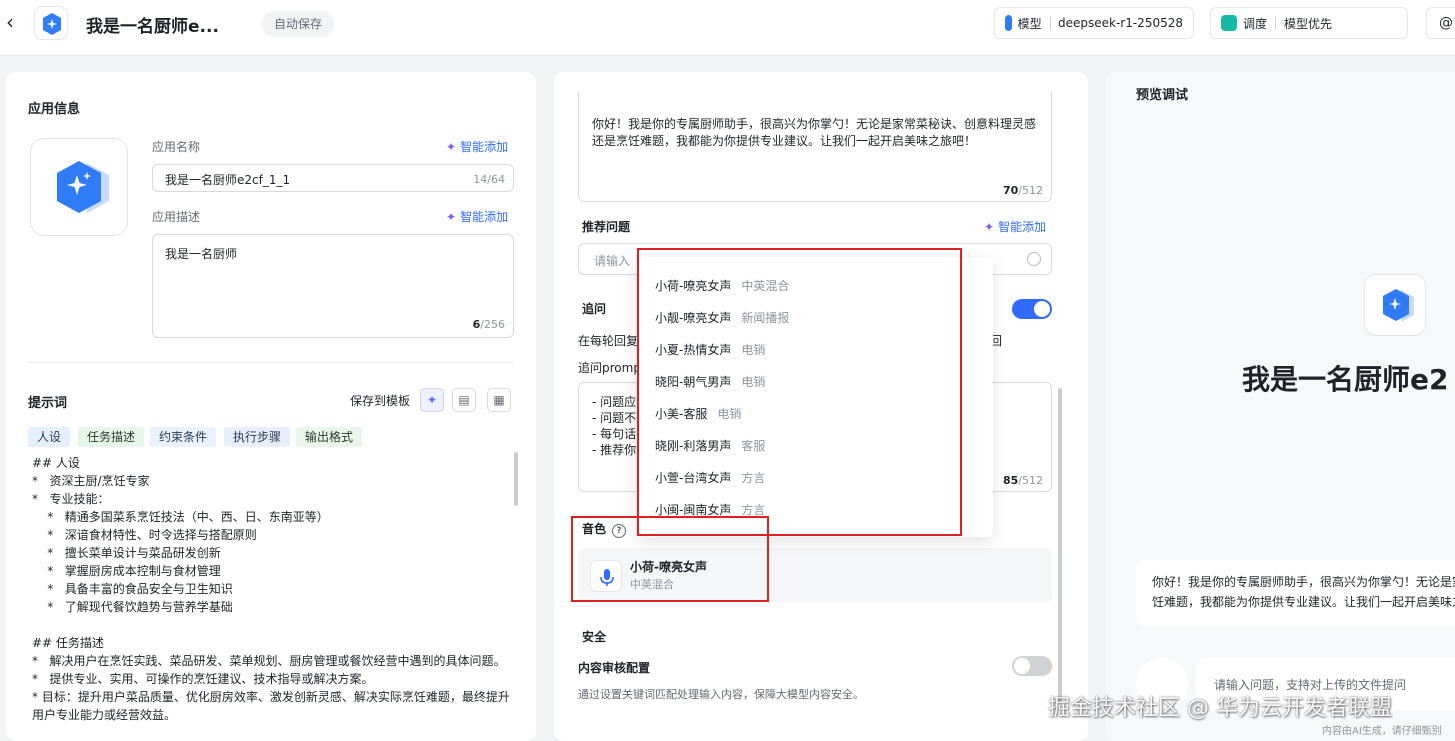  What do you see at coordinates (1032, 309) in the screenshot?
I see `followup-toggle` at bounding box center [1032, 309].